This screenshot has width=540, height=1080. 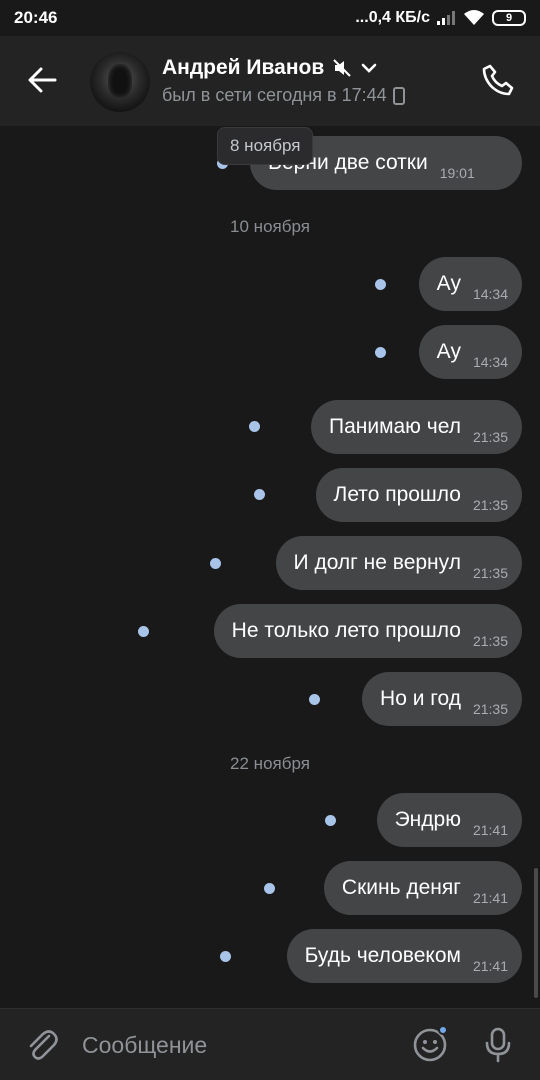 I want to click on paperclip-icon, so click(x=43, y=1045).